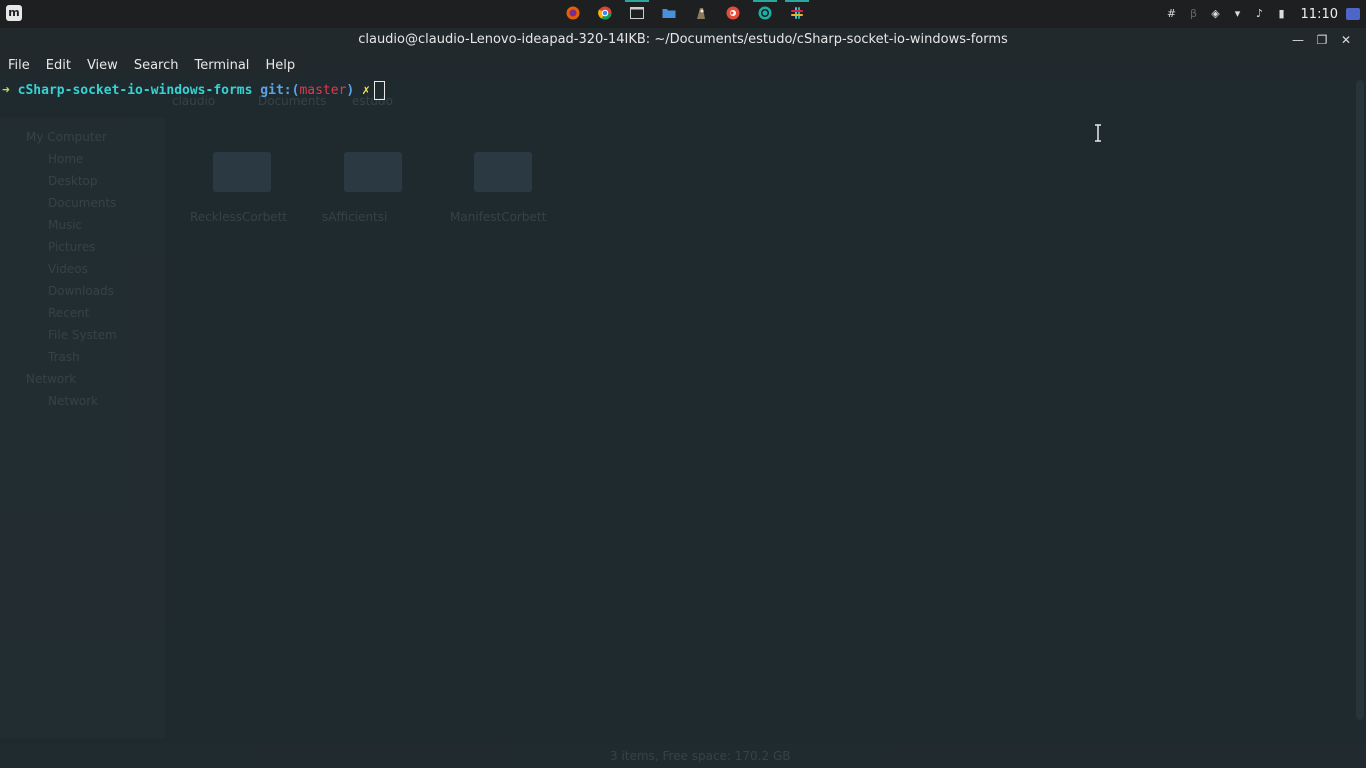 This screenshot has height=768, width=1366. Describe the element at coordinates (68, 269) in the screenshot. I see `ghost-sidebar-item: Videos` at that location.